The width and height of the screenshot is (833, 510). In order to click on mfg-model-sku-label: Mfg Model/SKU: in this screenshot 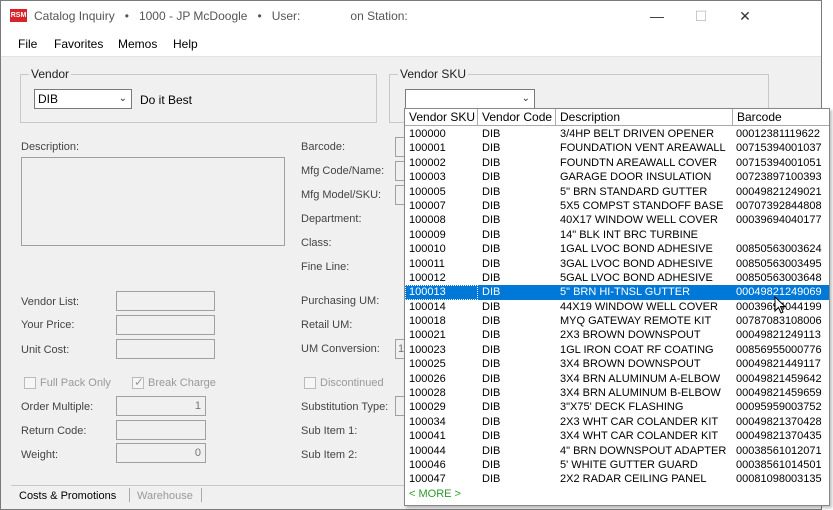, I will do `click(341, 195)`.